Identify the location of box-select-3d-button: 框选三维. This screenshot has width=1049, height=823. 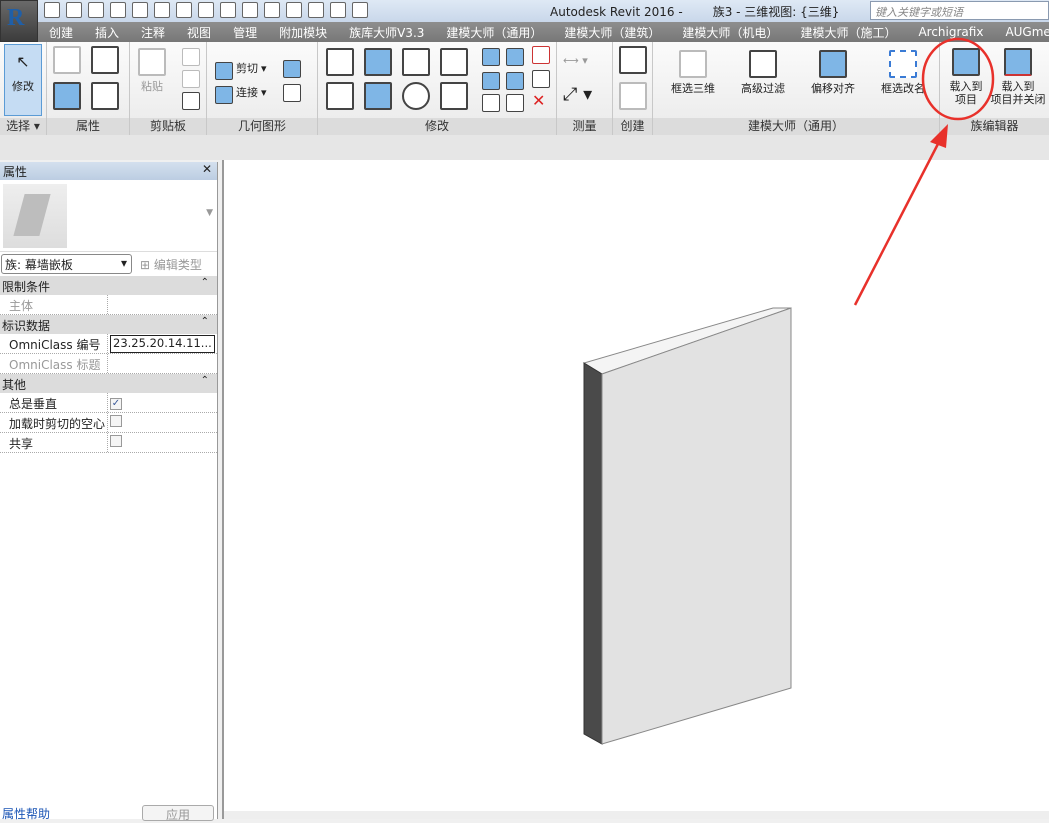
(693, 72).